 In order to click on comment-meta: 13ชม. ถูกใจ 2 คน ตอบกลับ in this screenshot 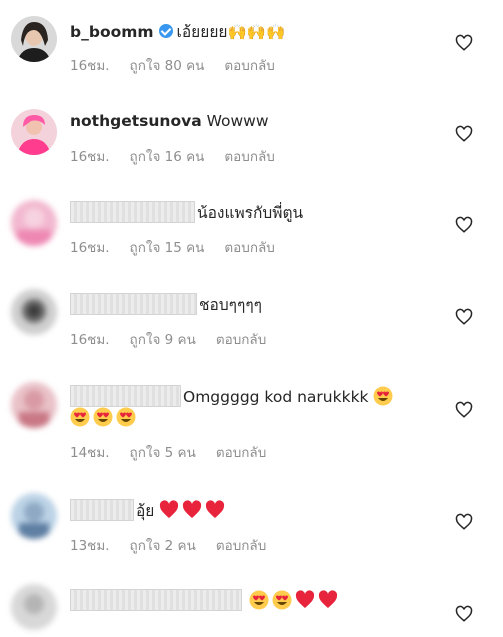, I will do `click(178, 545)`.